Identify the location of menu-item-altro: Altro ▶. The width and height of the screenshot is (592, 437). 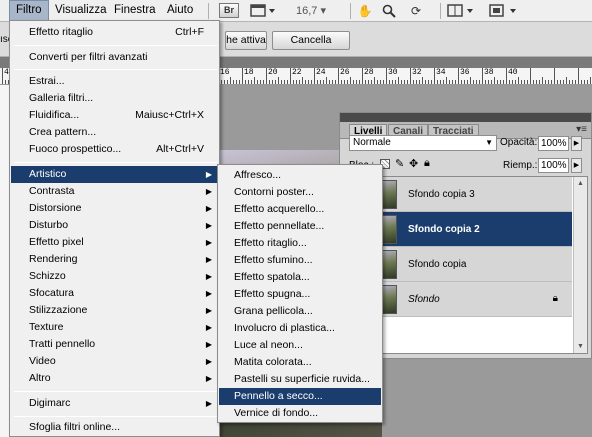
(114, 378).